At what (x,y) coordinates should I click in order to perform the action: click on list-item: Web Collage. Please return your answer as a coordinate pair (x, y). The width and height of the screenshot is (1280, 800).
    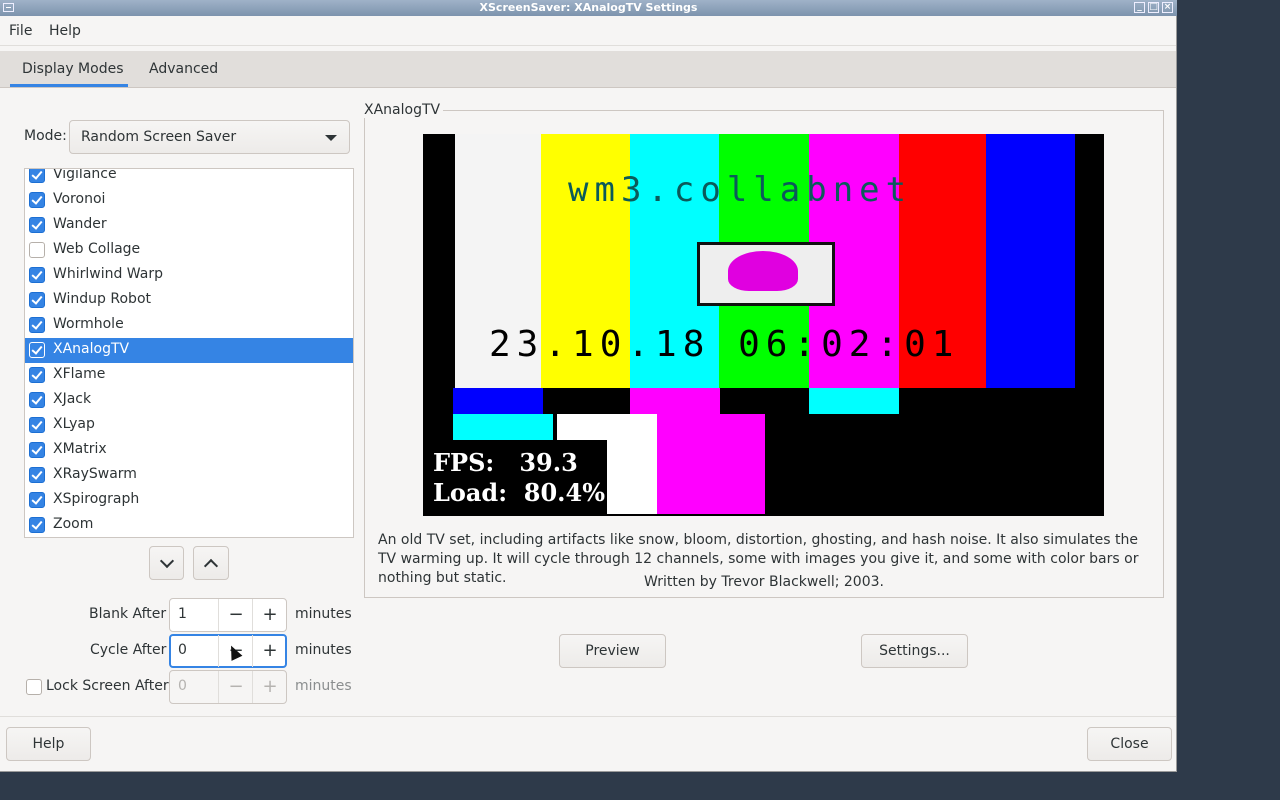
    Looking at the image, I should click on (189, 250).